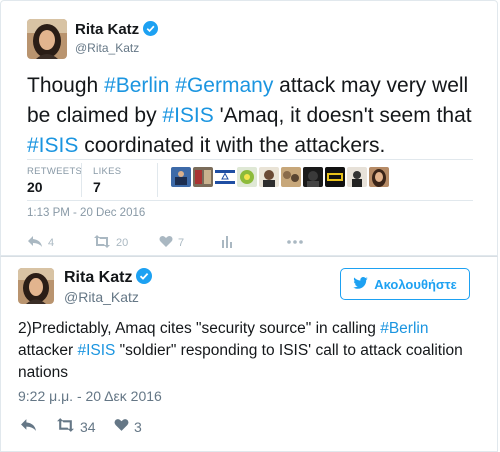 The height and width of the screenshot is (452, 500). Describe the element at coordinates (224, 85) in the screenshot. I see `hashtag-link: #Germany` at that location.